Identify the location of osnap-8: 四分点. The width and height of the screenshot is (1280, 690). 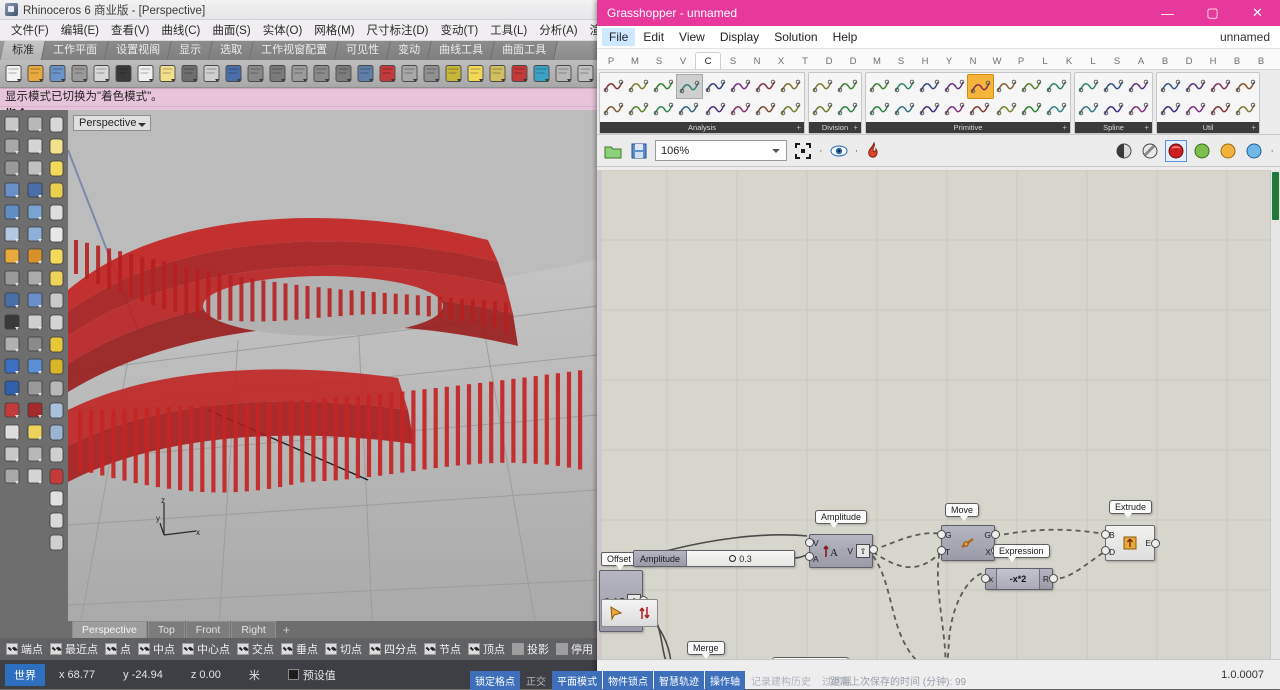
(393, 649).